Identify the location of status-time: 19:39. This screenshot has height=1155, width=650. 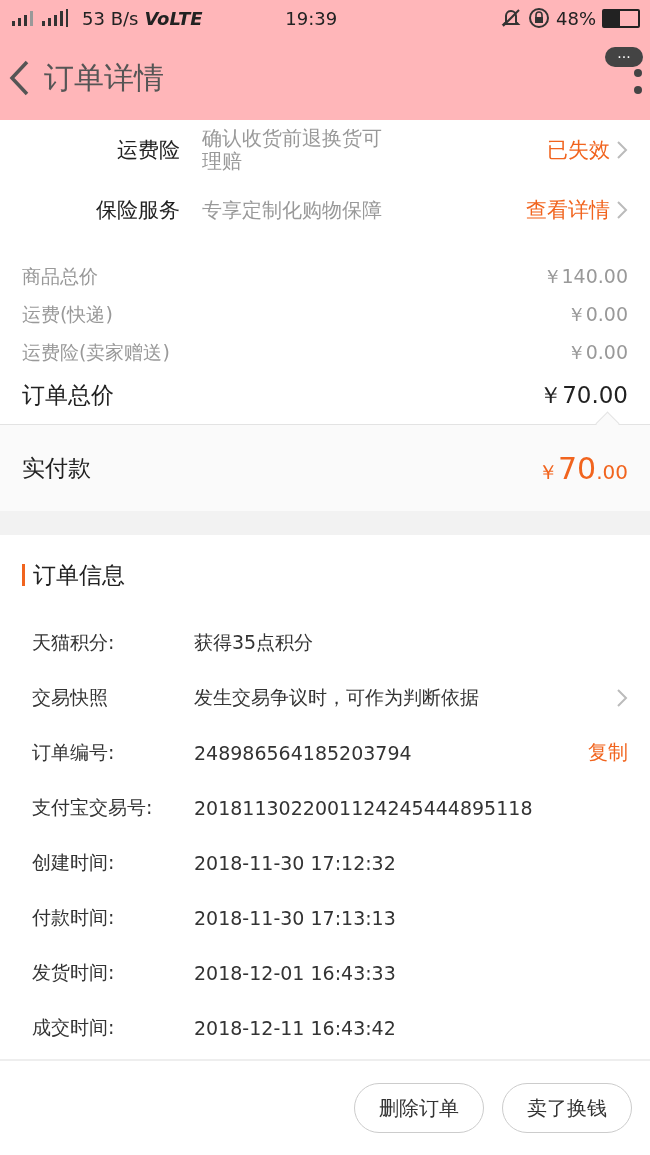
(311, 18).